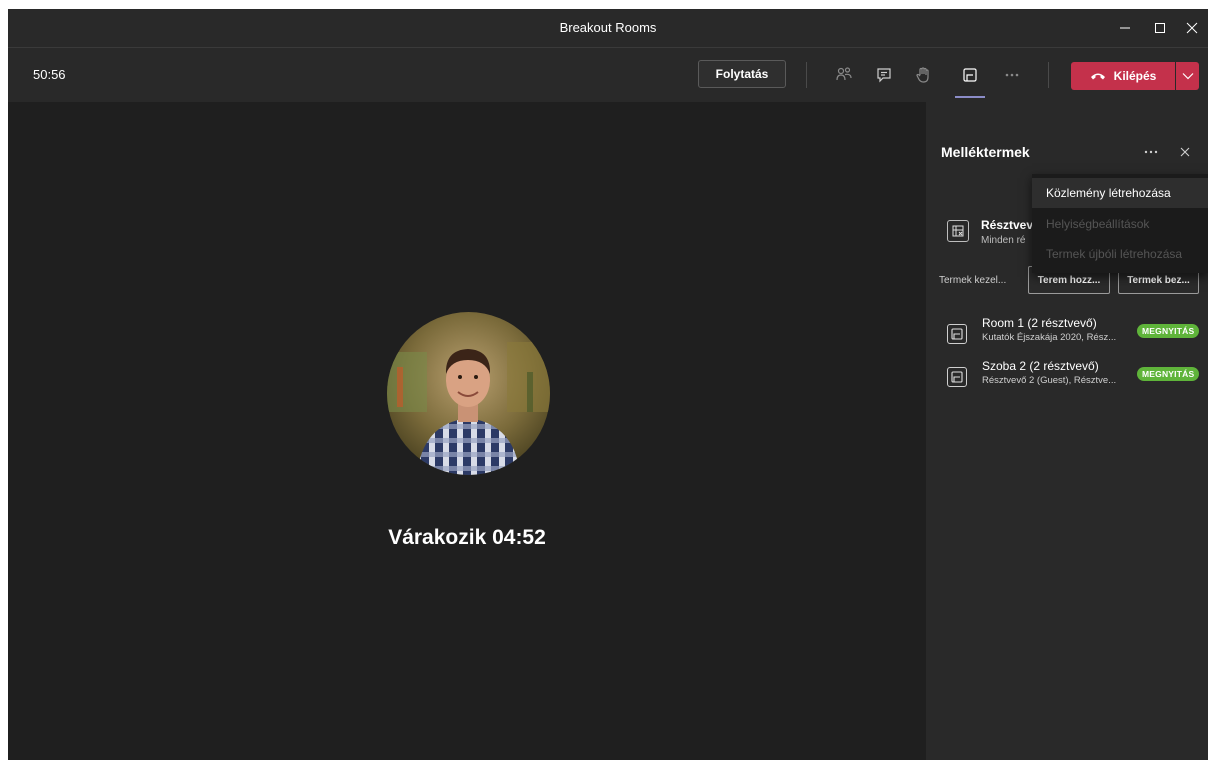  I want to click on more-actions-button, so click(1012, 75).